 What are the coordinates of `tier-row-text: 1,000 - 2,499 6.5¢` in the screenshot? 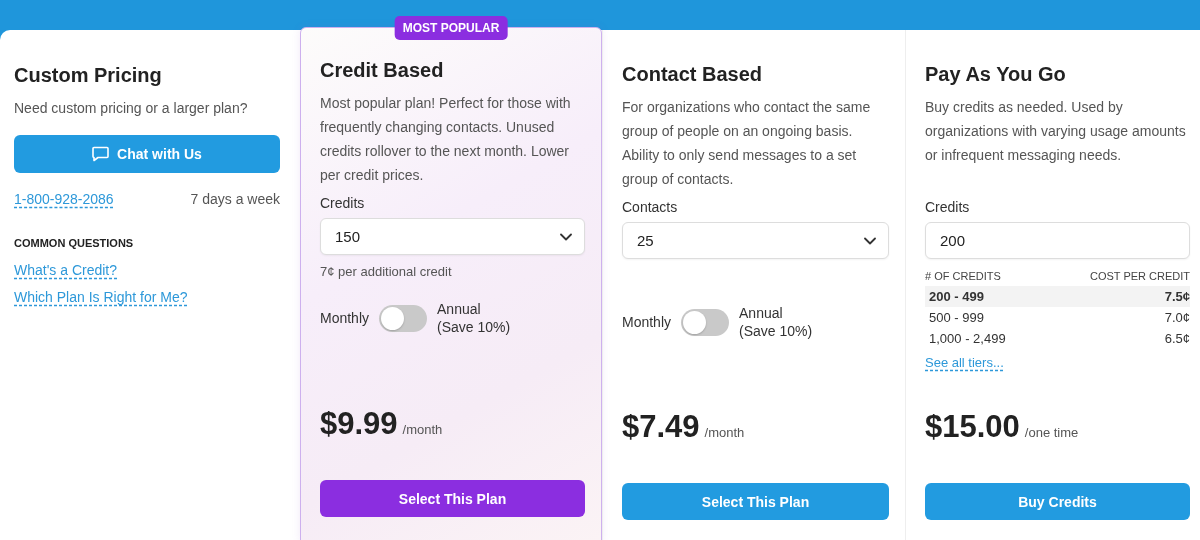 It's located at (1059, 339).